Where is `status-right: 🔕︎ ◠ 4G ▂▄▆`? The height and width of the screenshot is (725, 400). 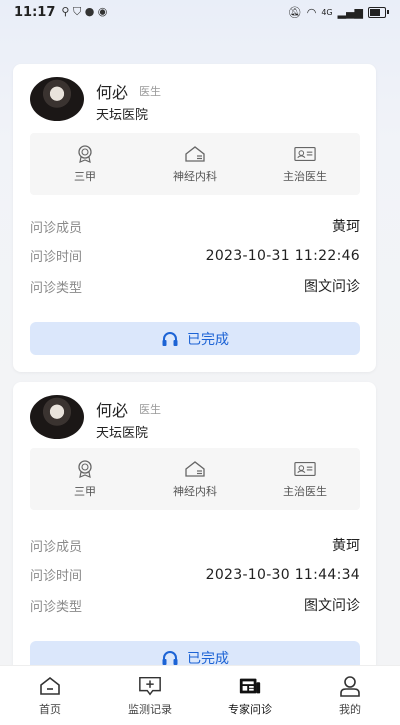
status-right: 🔕︎ ◠ 4G ▂▄▆ is located at coordinates (338, 12).